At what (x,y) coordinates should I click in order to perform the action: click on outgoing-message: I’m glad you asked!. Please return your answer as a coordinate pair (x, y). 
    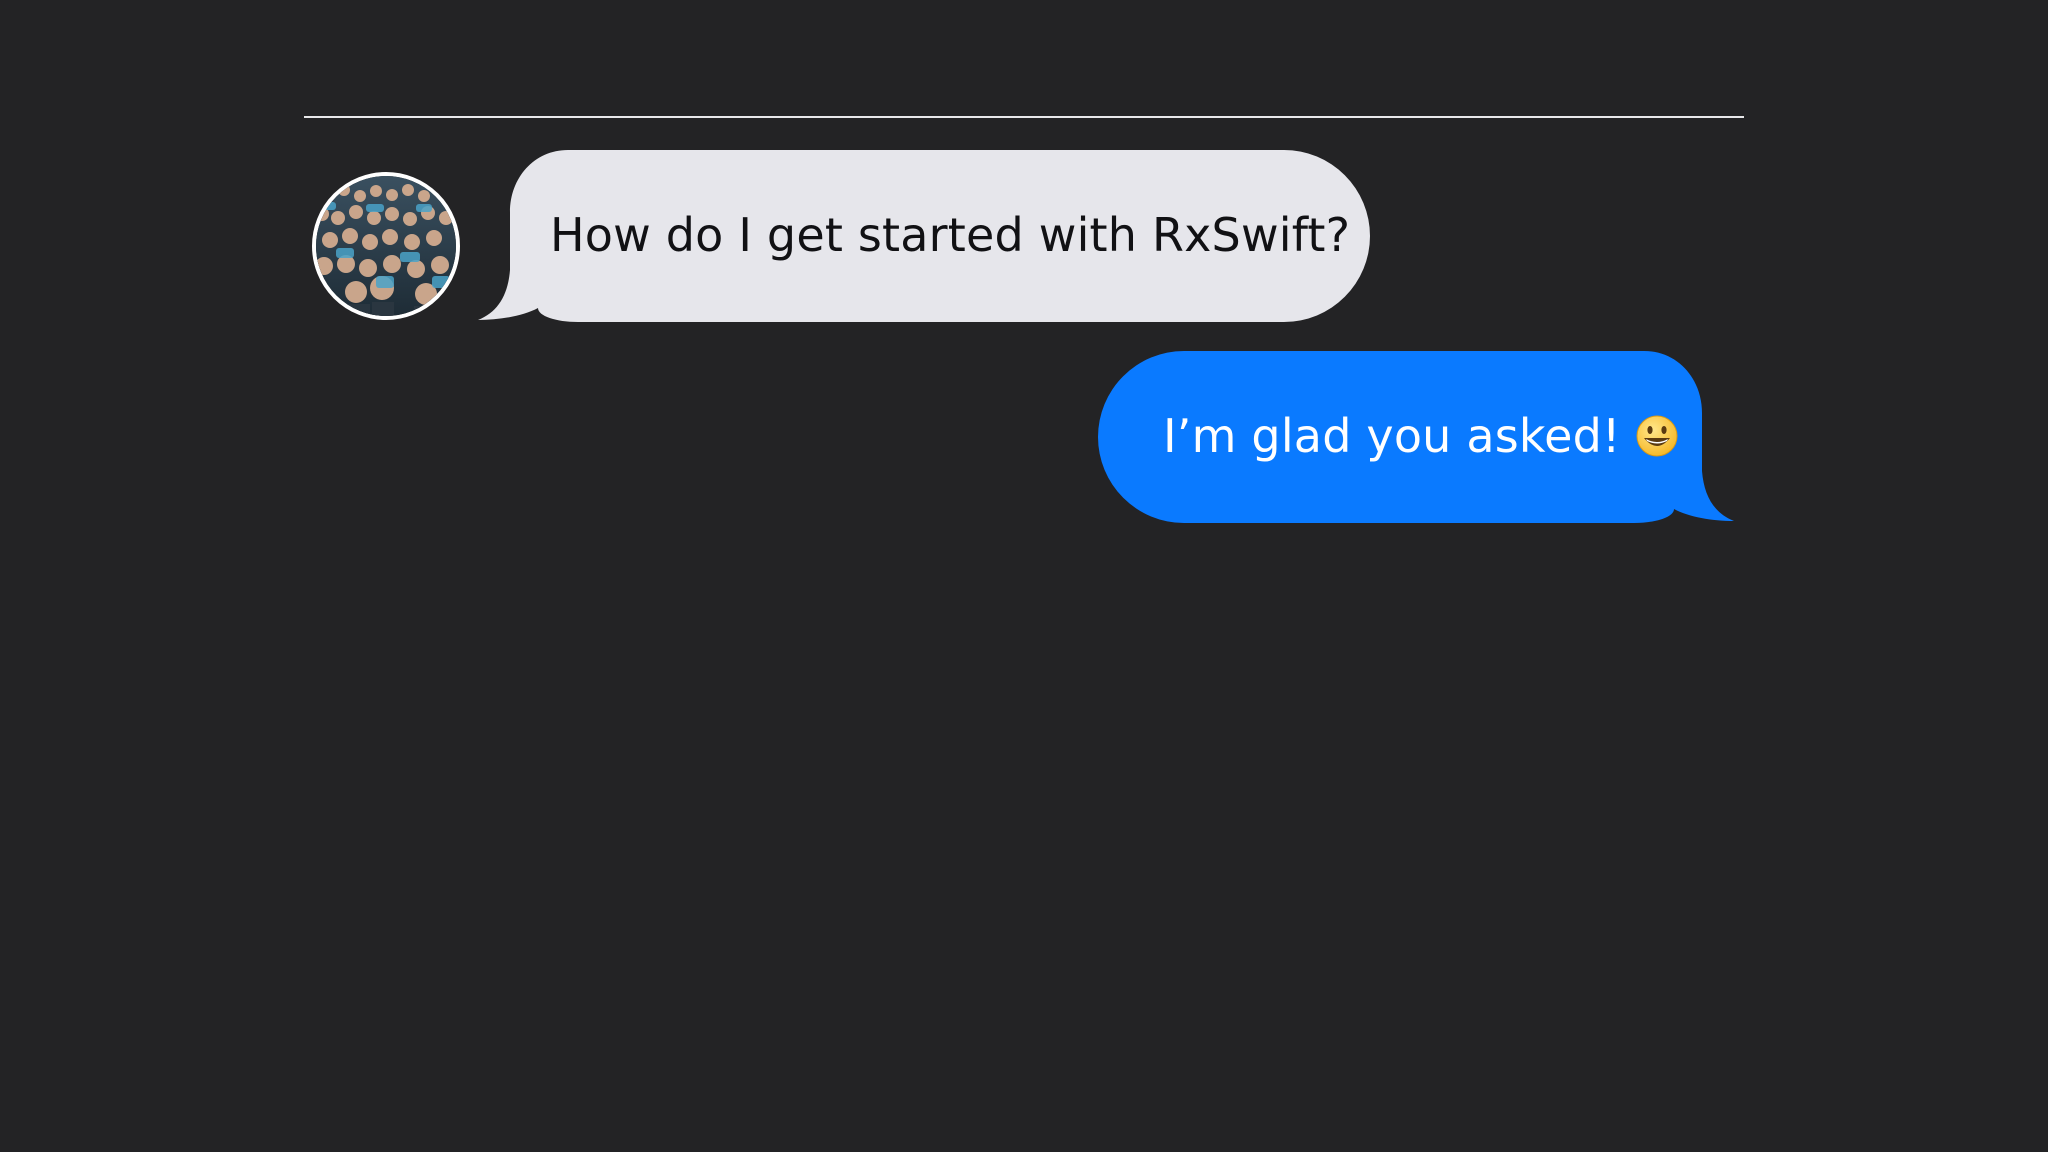
    Looking at the image, I should click on (1421, 436).